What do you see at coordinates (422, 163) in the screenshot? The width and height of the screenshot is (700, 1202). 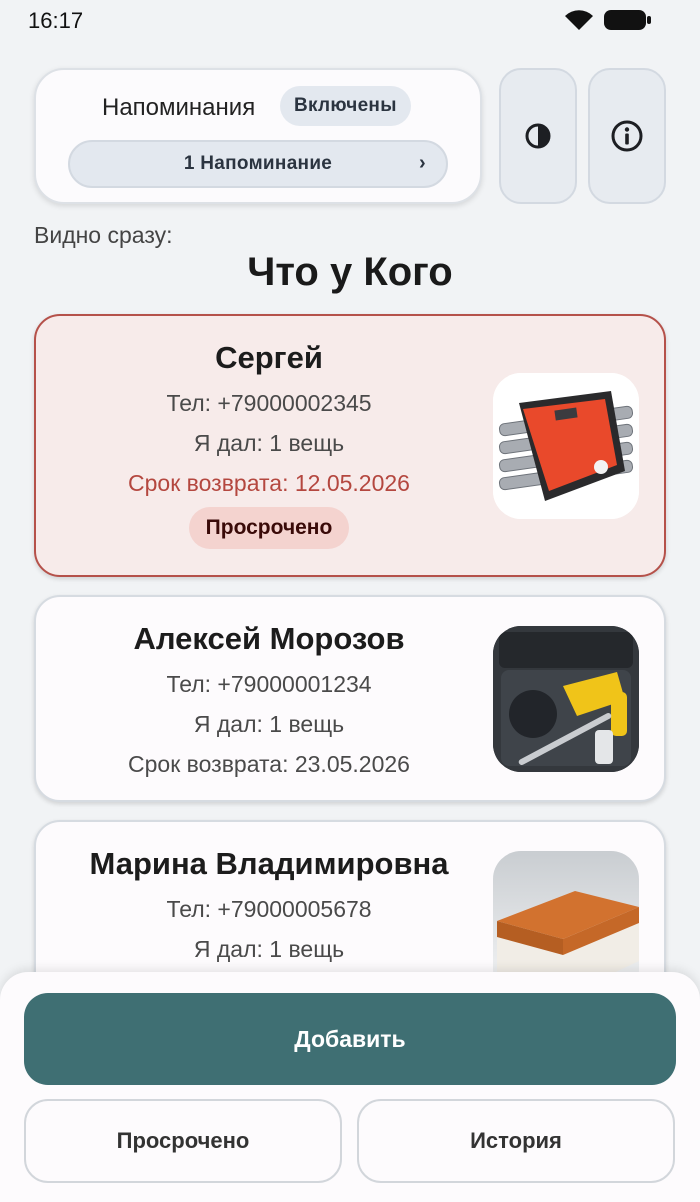 I see `chevron-right-icon: ›` at bounding box center [422, 163].